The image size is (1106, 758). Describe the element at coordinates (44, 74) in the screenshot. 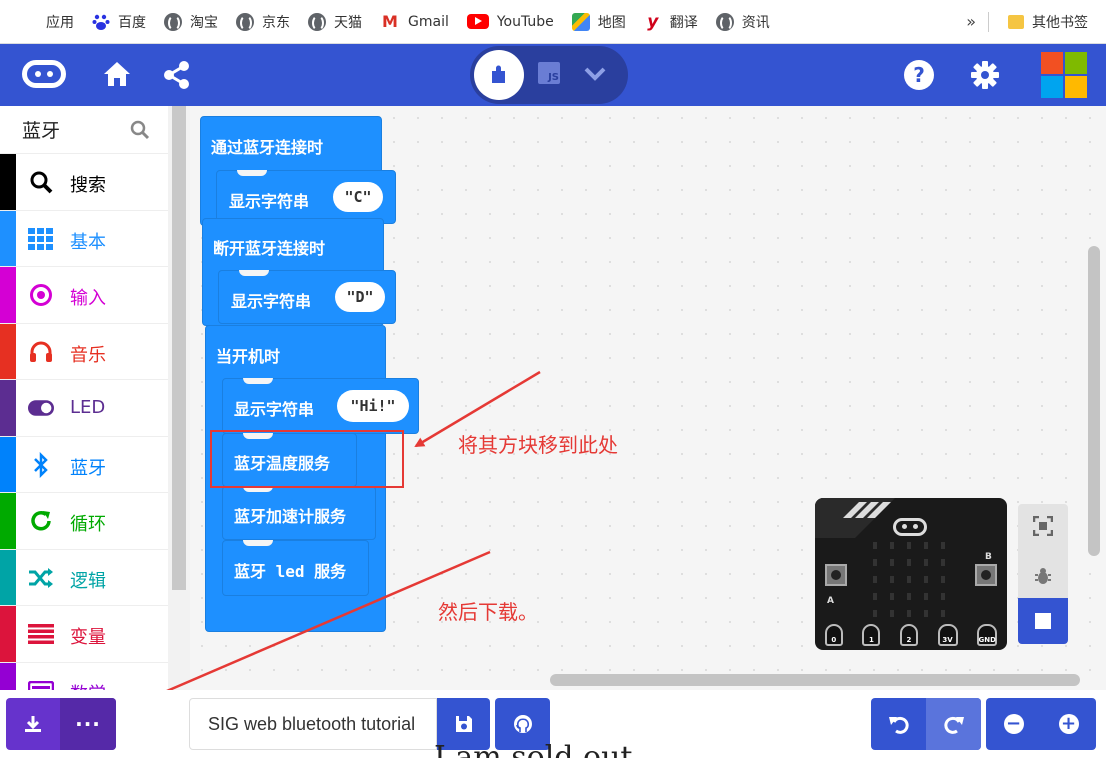

I see `microbit-logo-icon` at that location.